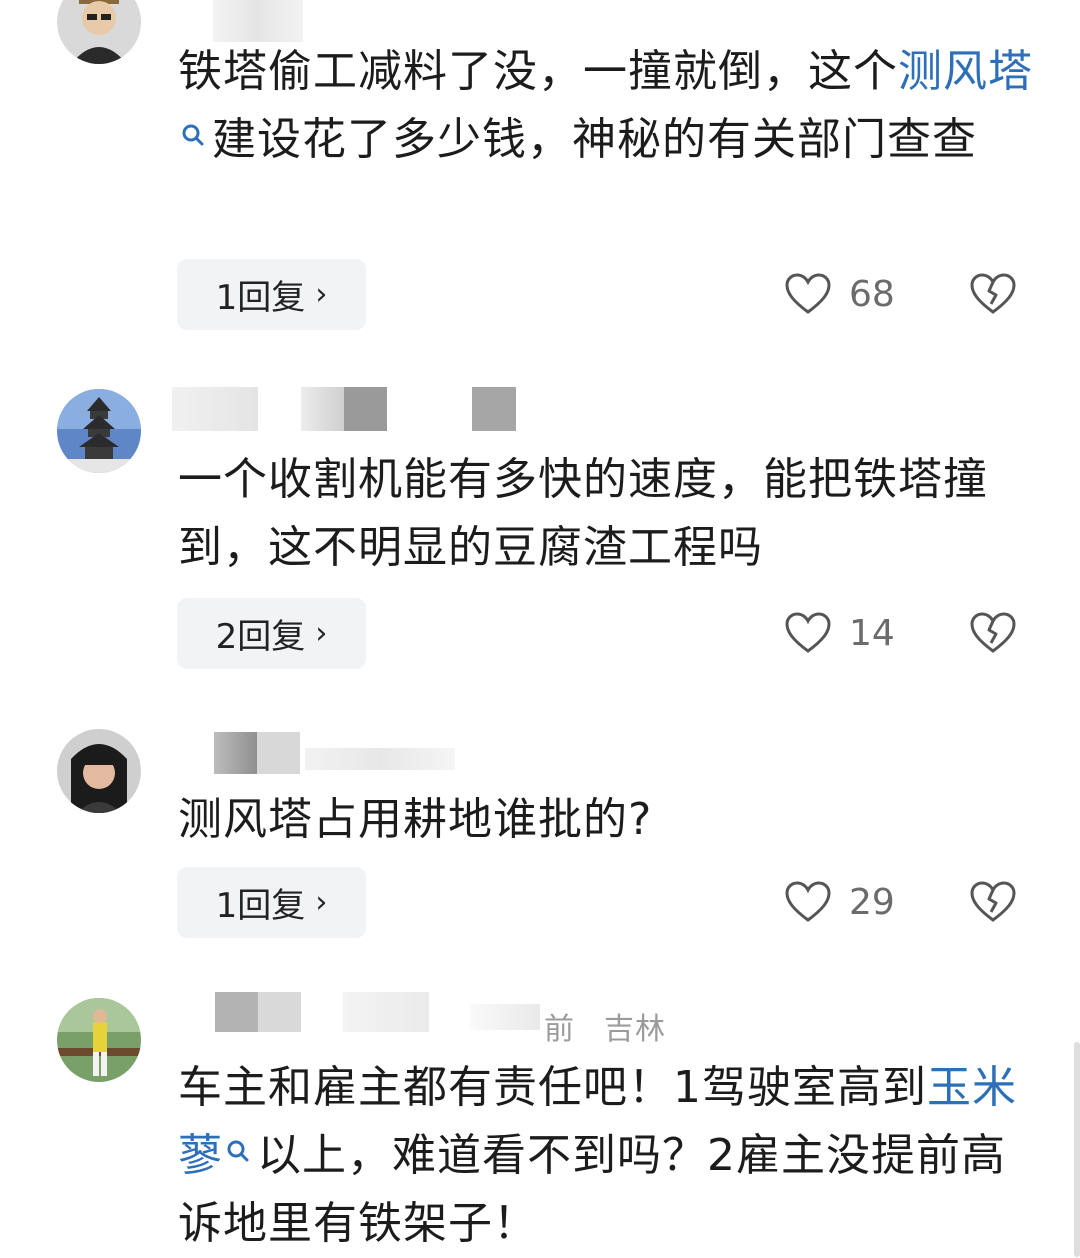 The height and width of the screenshot is (1258, 1080). Describe the element at coordinates (840, 294) in the screenshot. I see `like-button: 68` at that location.